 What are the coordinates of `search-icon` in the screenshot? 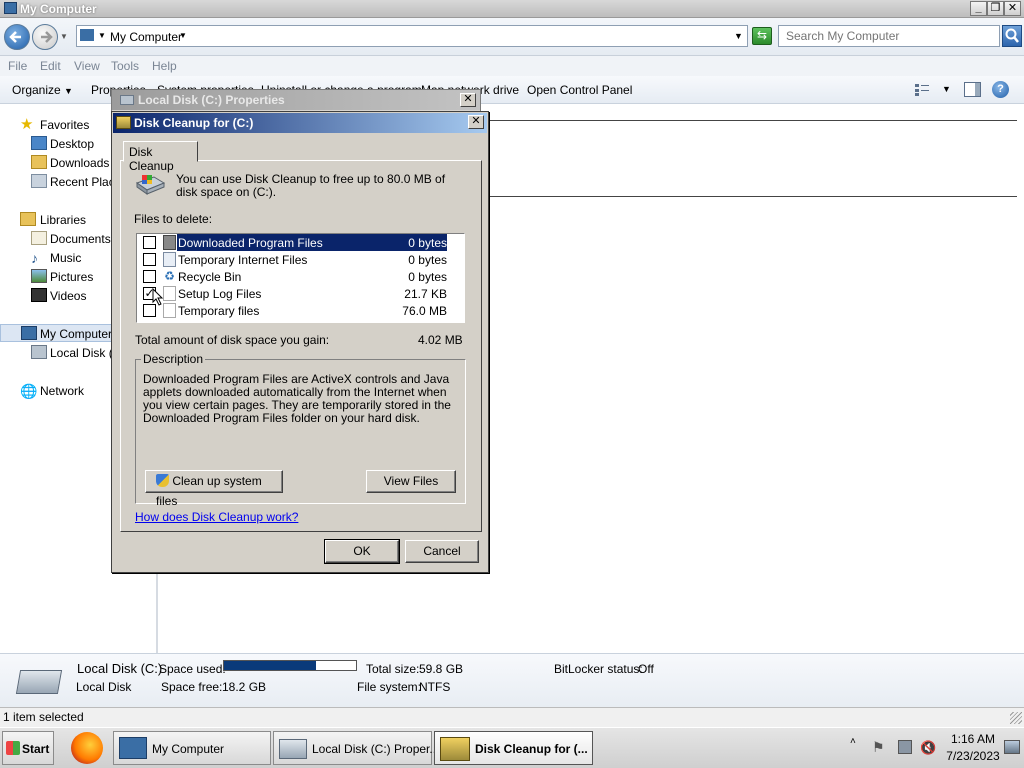 It's located at (1012, 35).